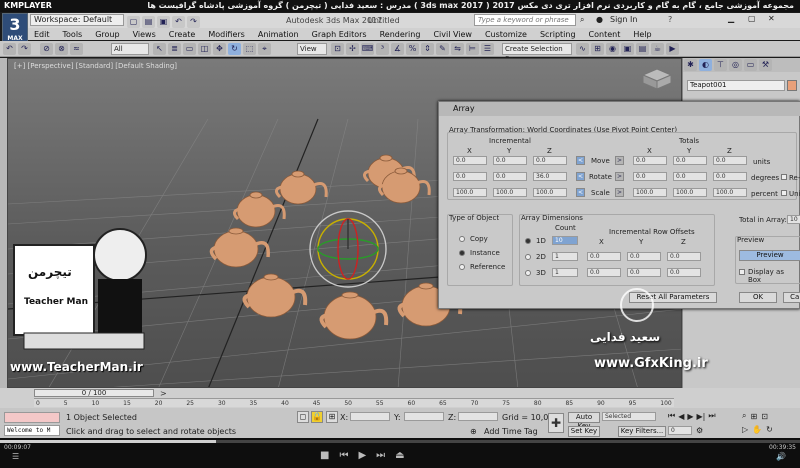 Image resolution: width=800 pixels, height=468 pixels. I want to click on percent-snap-icon: %, so click(412, 49).